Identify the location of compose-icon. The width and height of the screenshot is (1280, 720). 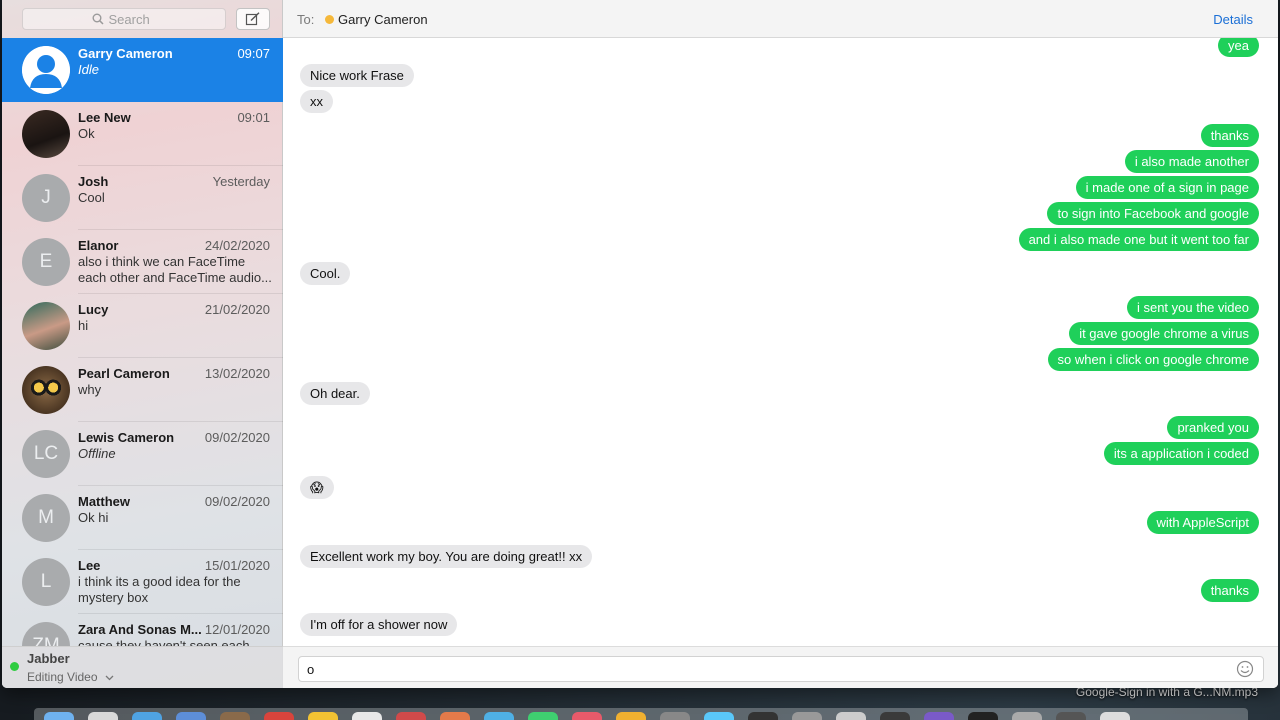
(252, 19).